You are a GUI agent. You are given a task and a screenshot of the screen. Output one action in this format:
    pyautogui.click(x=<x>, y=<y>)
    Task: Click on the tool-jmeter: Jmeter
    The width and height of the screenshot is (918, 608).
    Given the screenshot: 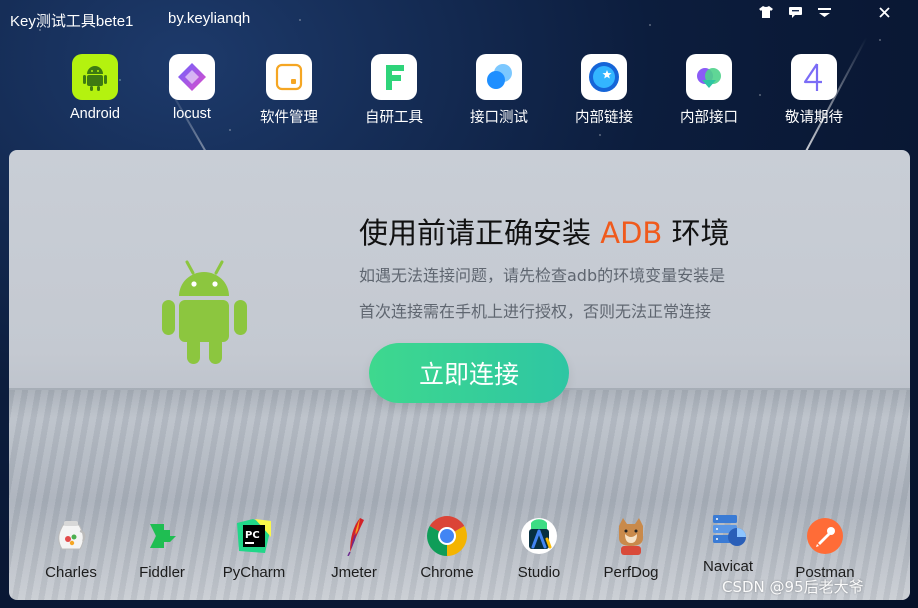 What is the action you would take?
    pyautogui.click(x=354, y=551)
    